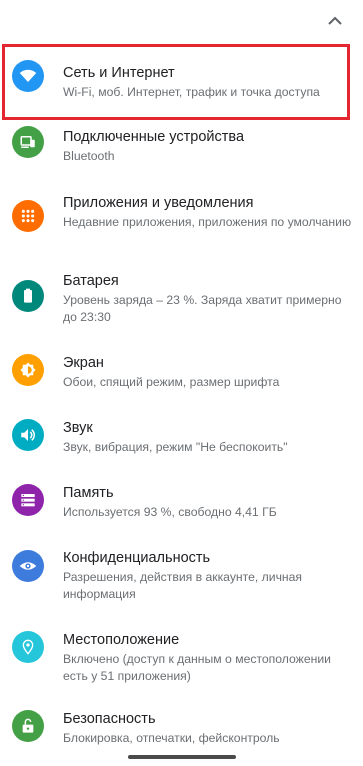 Image resolution: width=363 pixels, height=766 pixels. I want to click on collapse-up-button, so click(335, 20).